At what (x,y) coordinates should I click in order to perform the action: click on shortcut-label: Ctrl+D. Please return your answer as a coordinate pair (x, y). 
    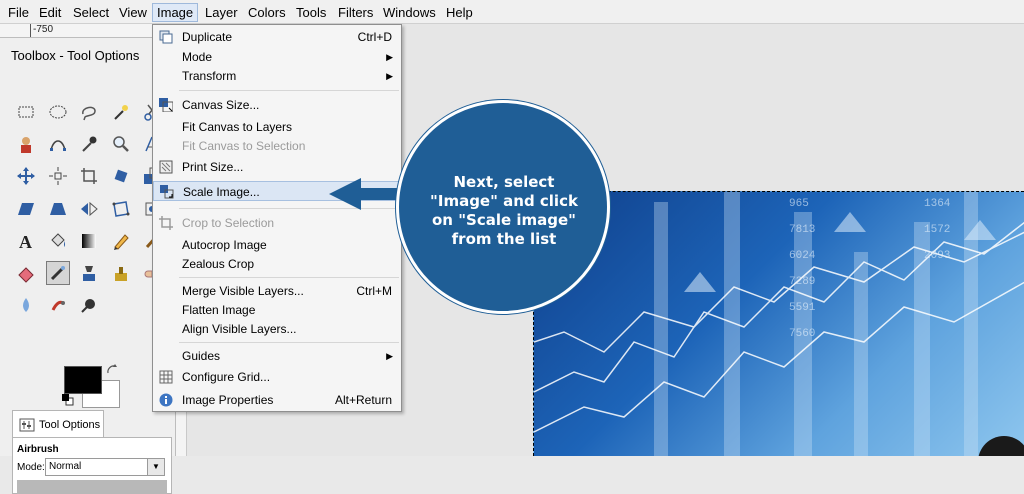
    Looking at the image, I should click on (374, 37).